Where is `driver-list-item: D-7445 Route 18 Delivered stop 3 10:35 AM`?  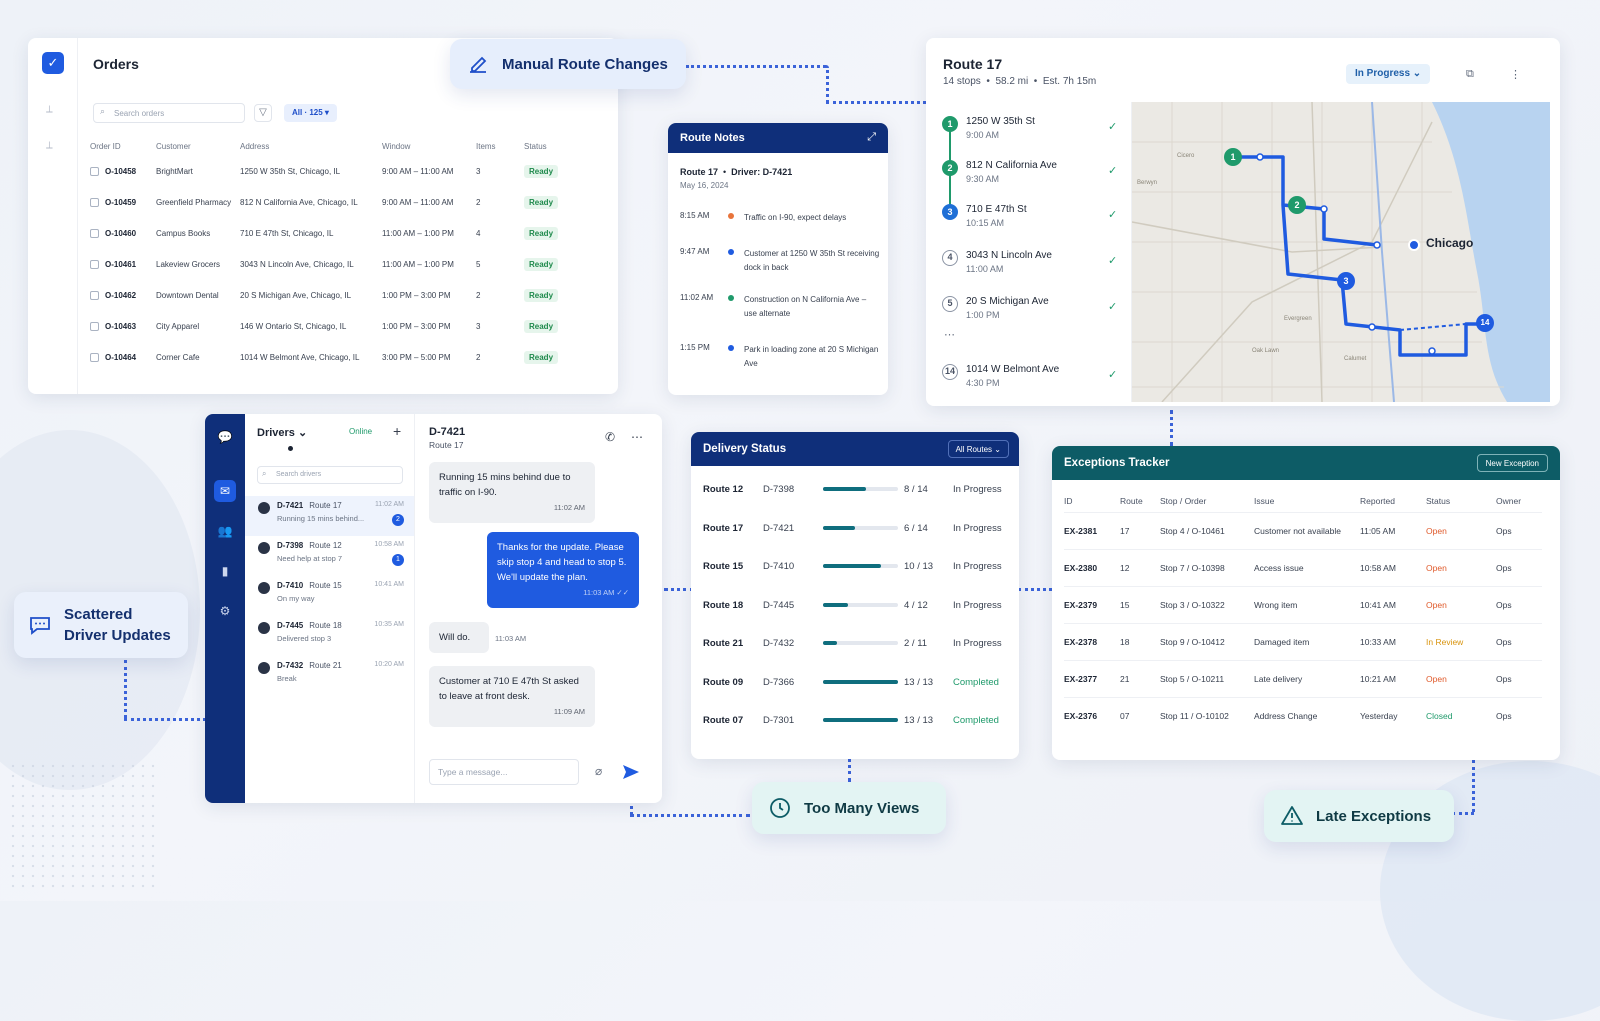
driver-list-item: D-7445 Route 18 Delivered stop 3 10:35 AM is located at coordinates (329, 636).